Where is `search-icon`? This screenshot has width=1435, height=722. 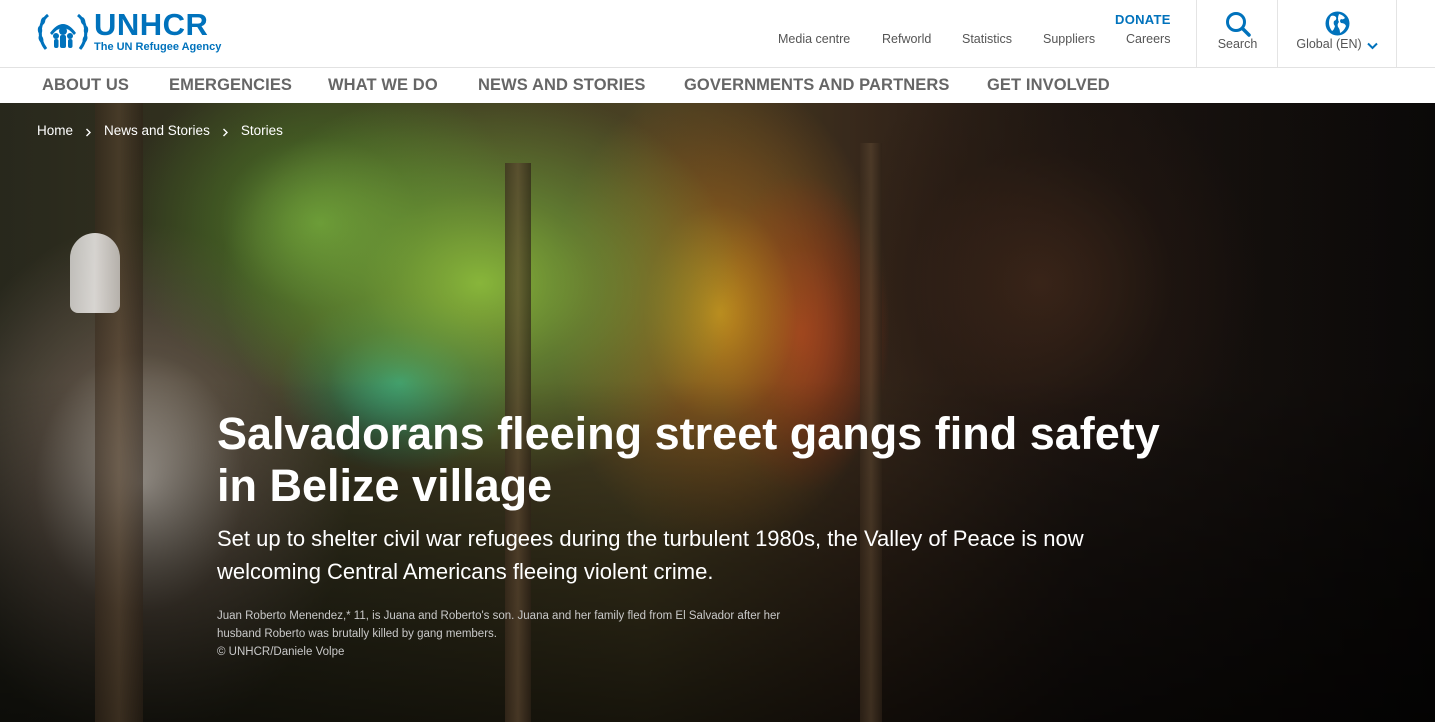
search-icon is located at coordinates (1238, 24).